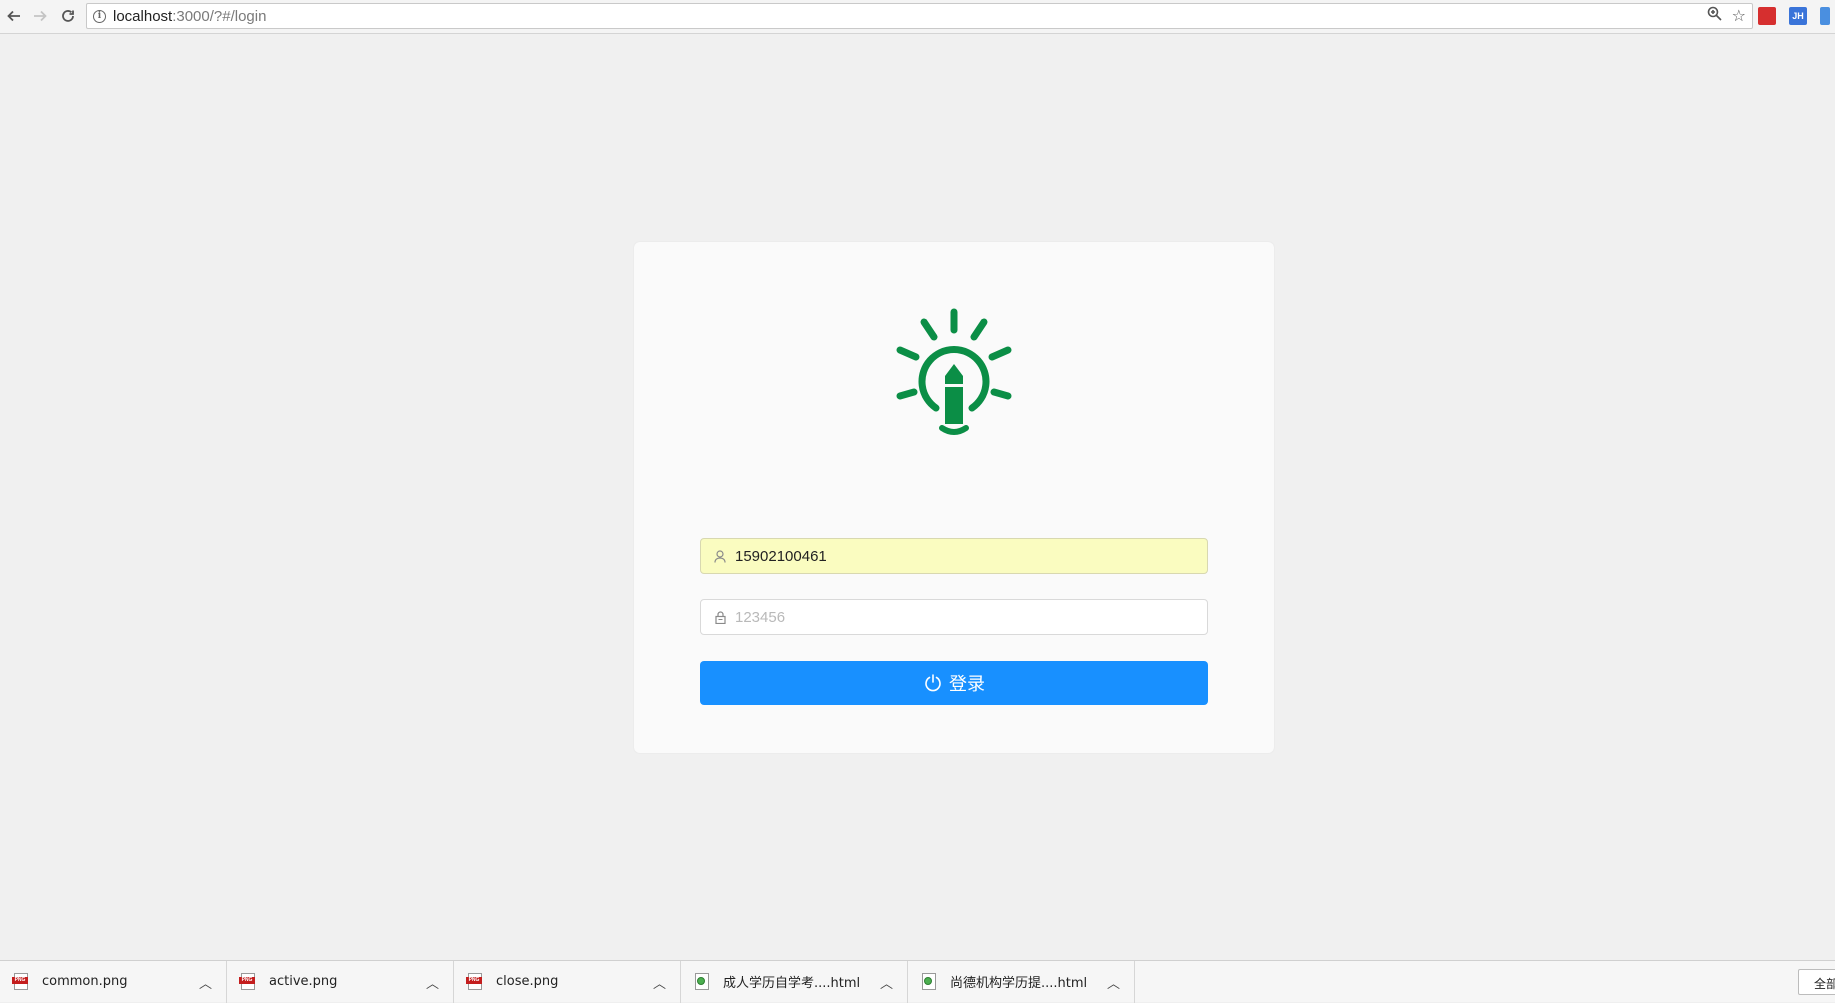 Image resolution: width=1835 pixels, height=1003 pixels. What do you see at coordinates (219, 16) in the screenshot?
I see `url-path: :3000/?#/login` at bounding box center [219, 16].